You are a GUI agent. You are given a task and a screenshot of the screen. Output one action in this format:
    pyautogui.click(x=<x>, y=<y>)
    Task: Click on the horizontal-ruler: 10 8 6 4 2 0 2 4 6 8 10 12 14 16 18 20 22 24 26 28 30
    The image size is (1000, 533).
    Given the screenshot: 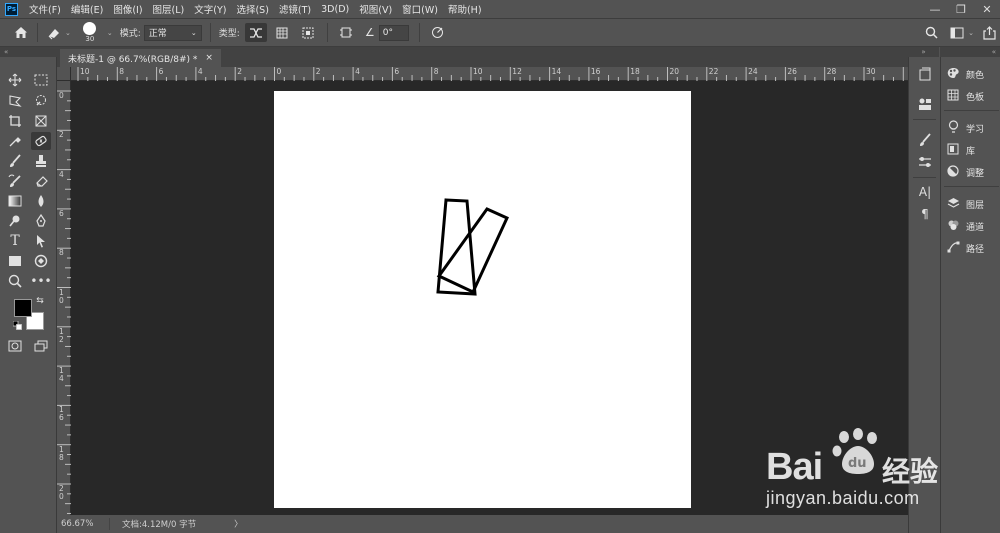 What is the action you would take?
    pyautogui.click(x=489, y=74)
    